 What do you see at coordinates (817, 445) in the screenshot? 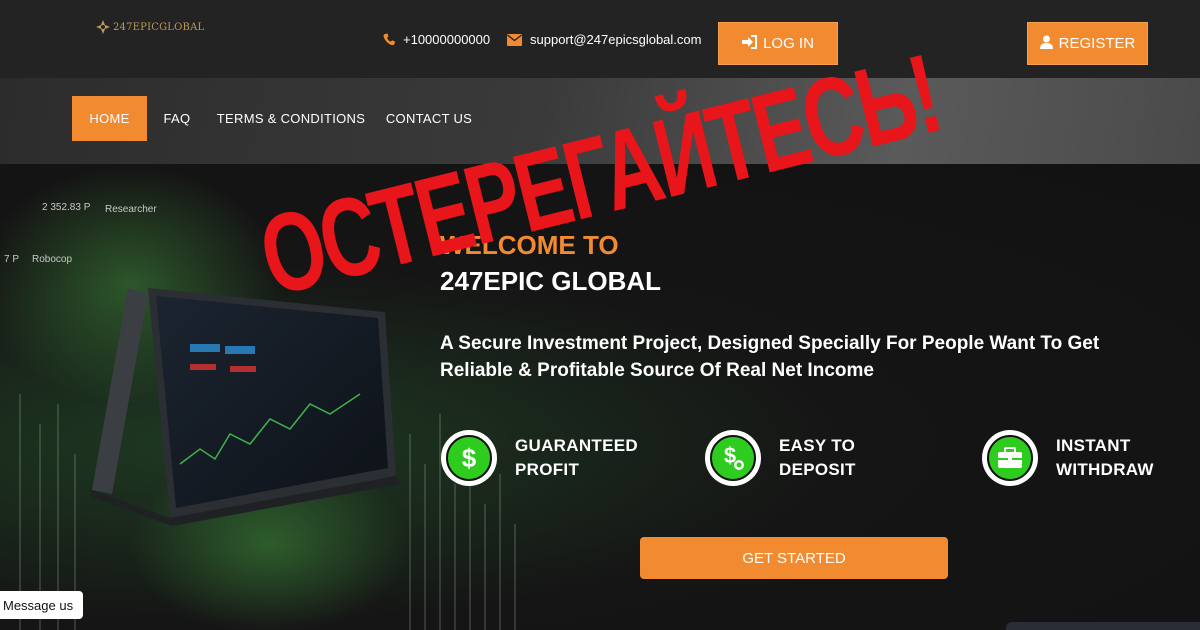
I see `feature-title: EASY TO` at bounding box center [817, 445].